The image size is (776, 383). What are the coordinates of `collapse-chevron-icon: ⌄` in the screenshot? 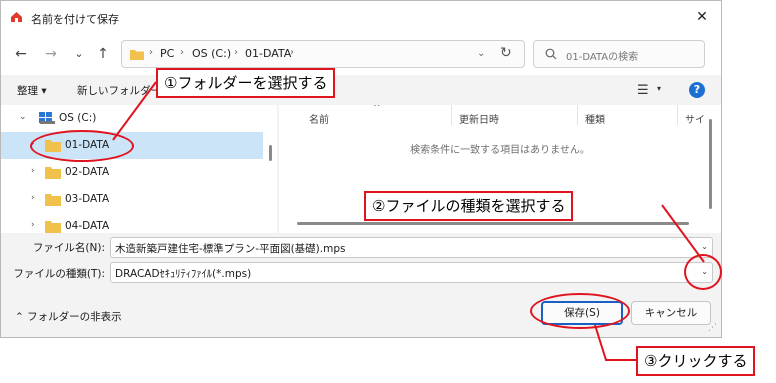 It's located at (23, 117).